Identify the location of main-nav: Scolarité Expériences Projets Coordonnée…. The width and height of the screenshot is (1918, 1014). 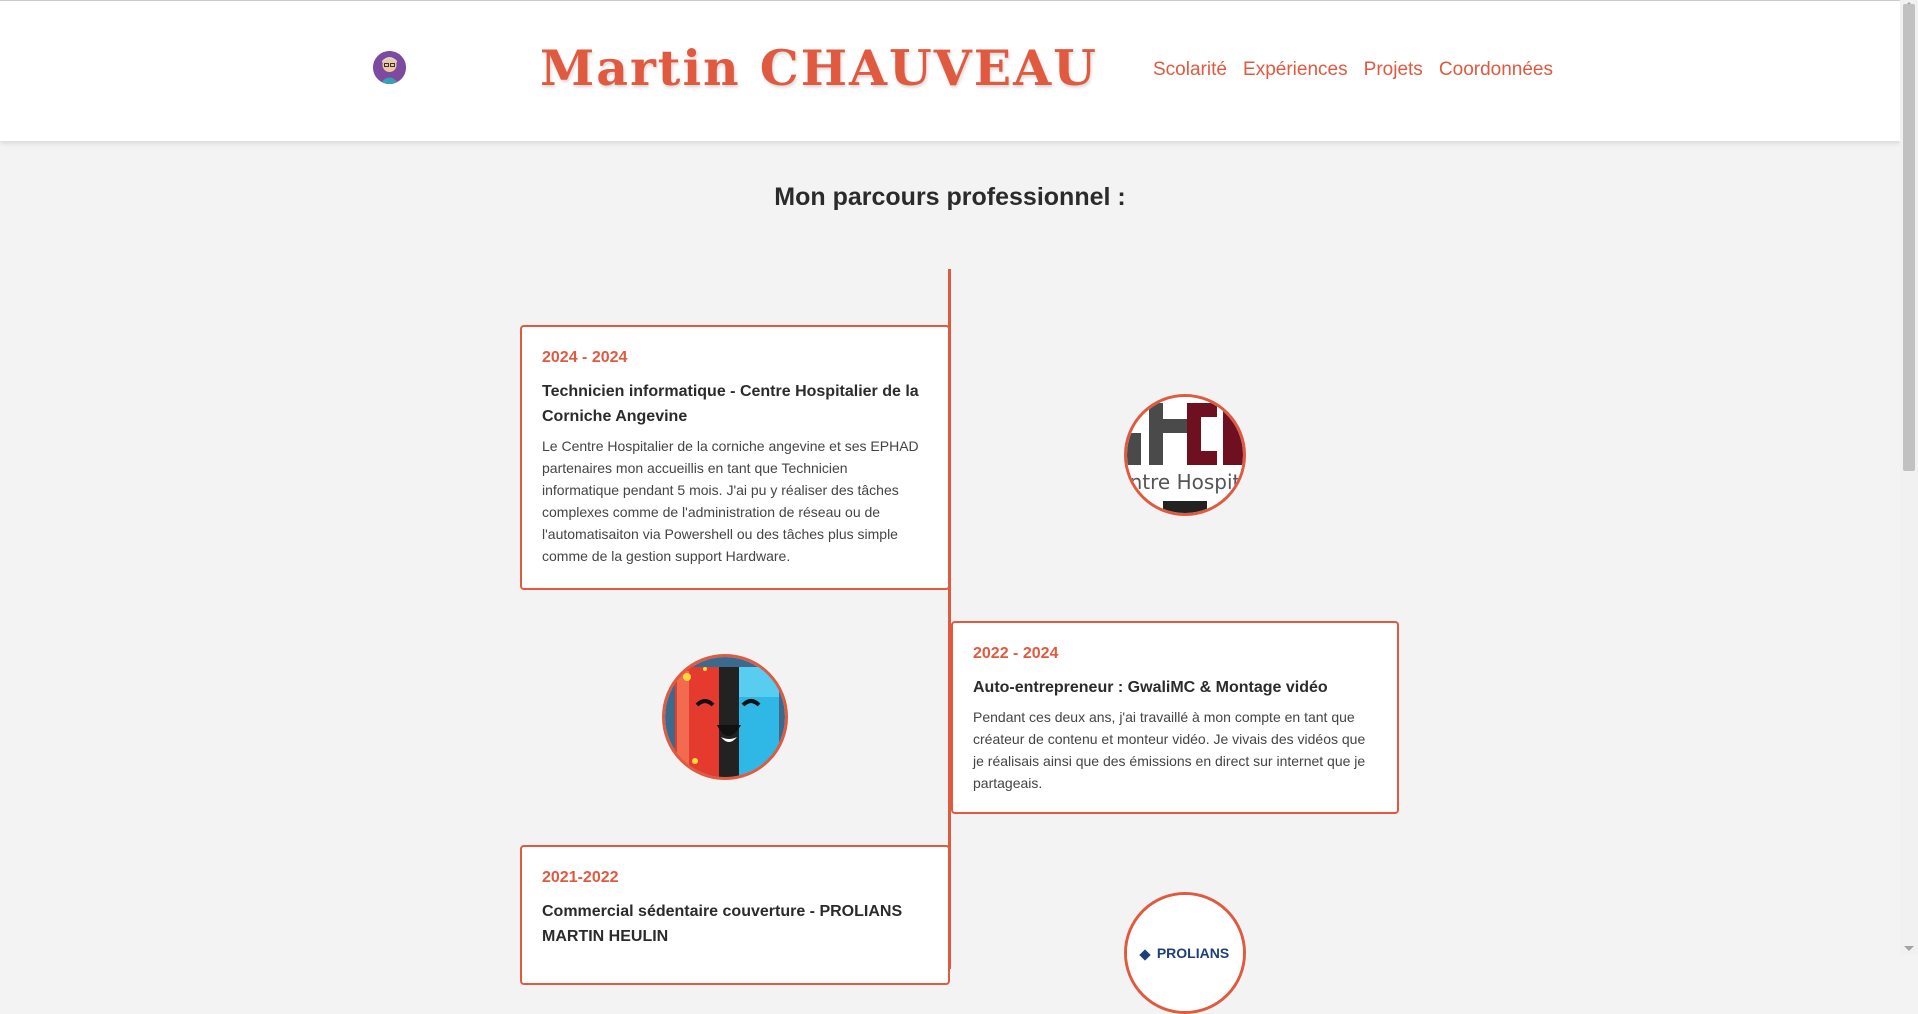
(1358, 70).